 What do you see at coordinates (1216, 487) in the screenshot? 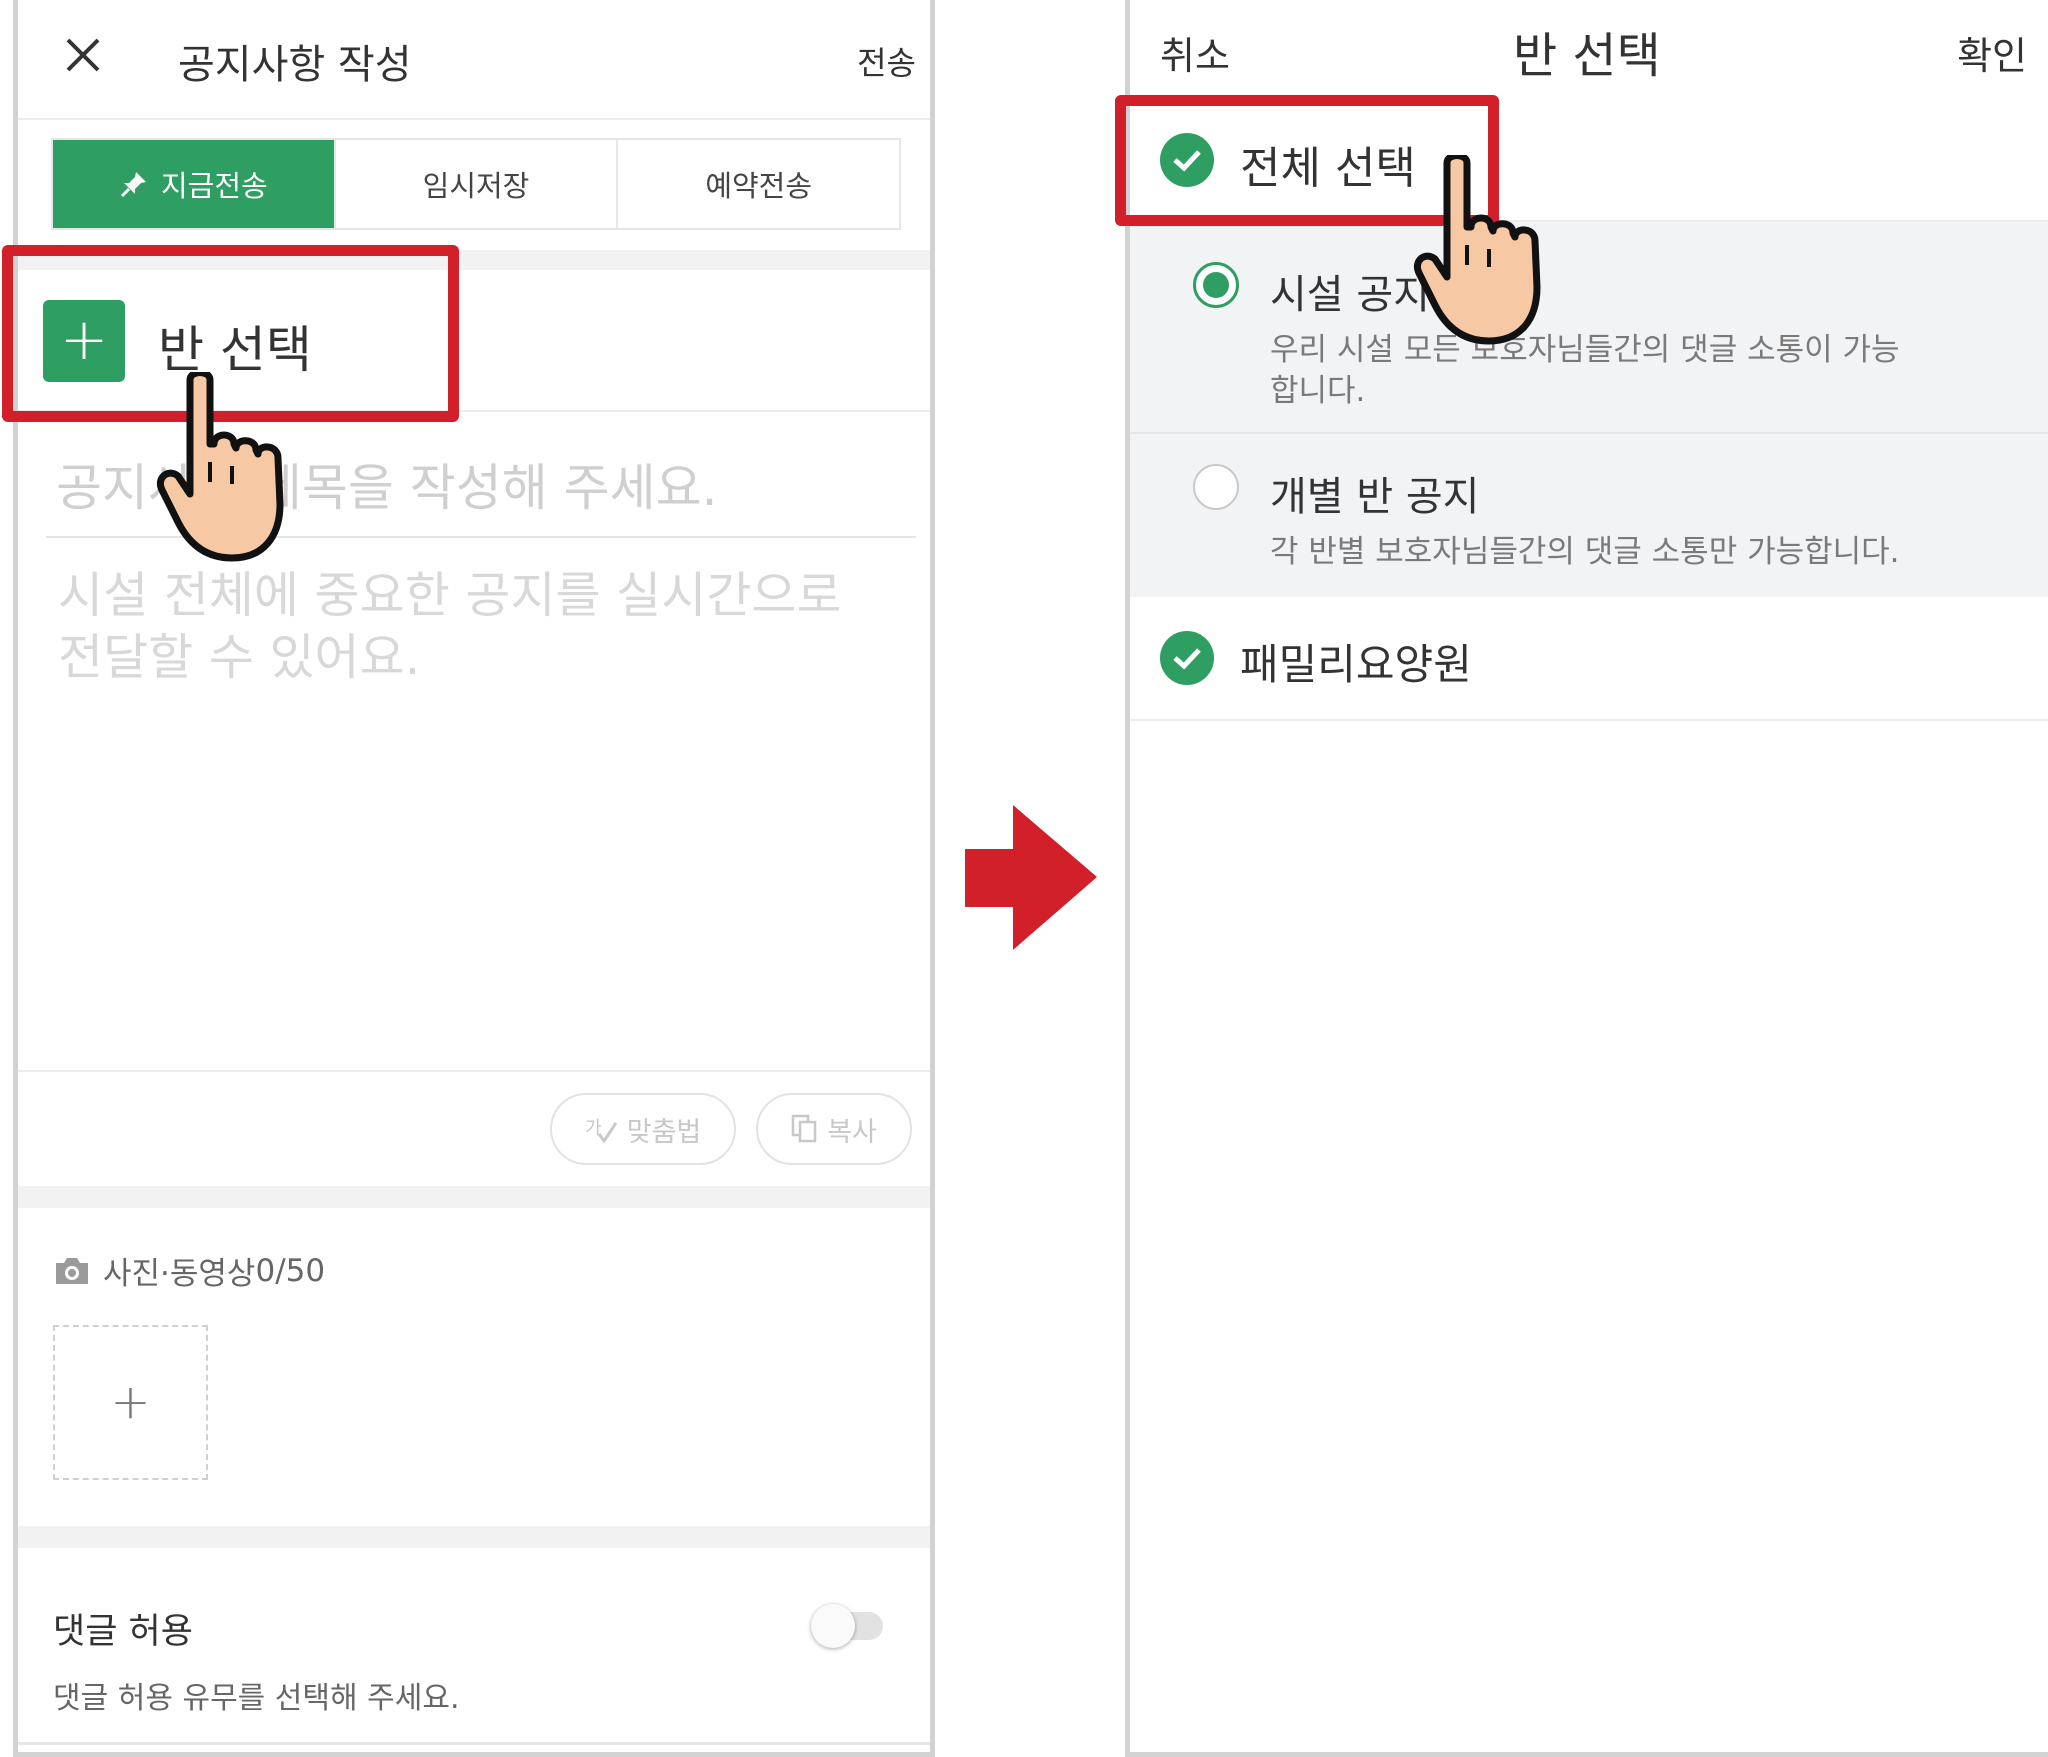
I see `radio-unselected-icon` at bounding box center [1216, 487].